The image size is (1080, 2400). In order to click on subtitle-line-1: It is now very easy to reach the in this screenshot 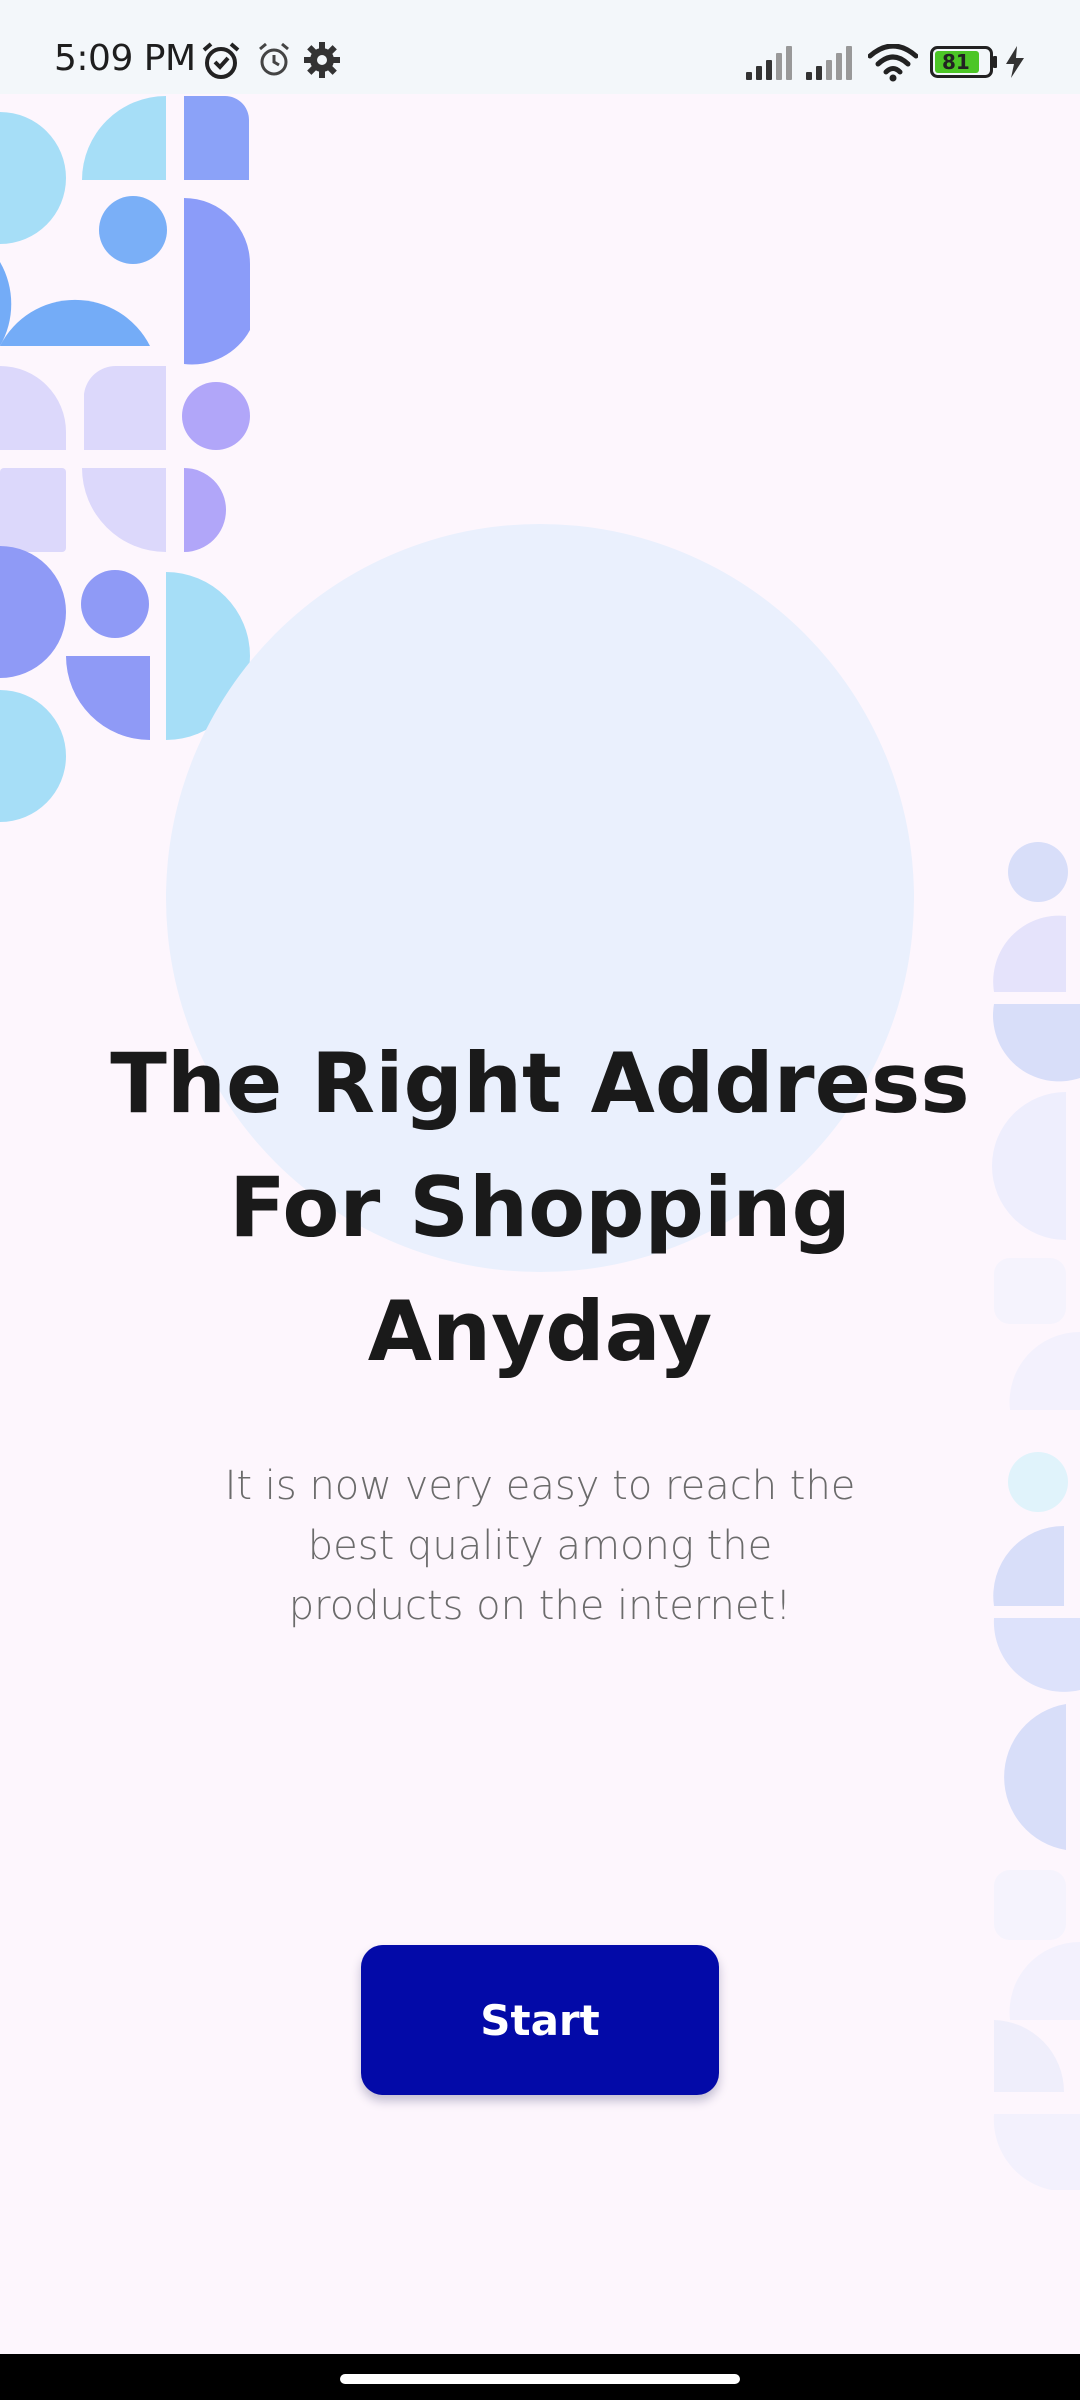, I will do `click(540, 1486)`.